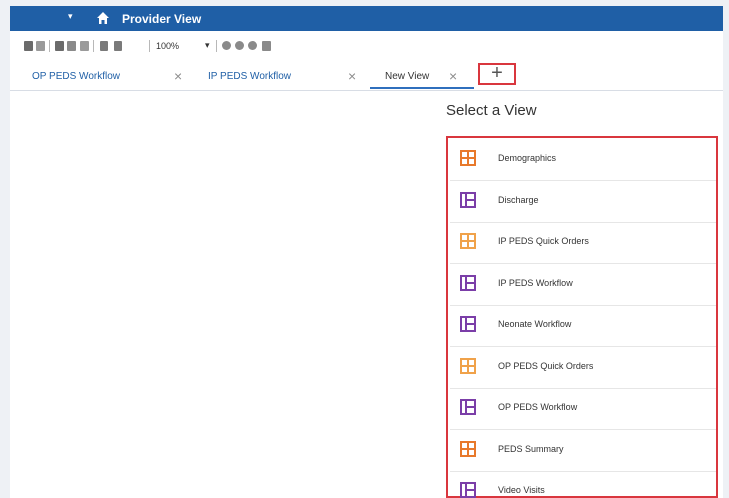  What do you see at coordinates (71, 46) in the screenshot?
I see `print-preview-icon` at bounding box center [71, 46].